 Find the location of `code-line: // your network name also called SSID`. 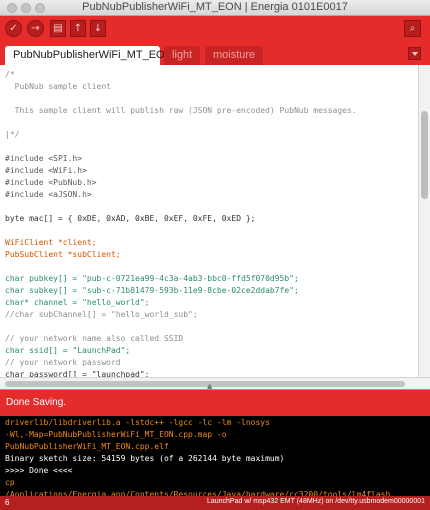

code-line: // your network name also called SSID is located at coordinates (94, 338).